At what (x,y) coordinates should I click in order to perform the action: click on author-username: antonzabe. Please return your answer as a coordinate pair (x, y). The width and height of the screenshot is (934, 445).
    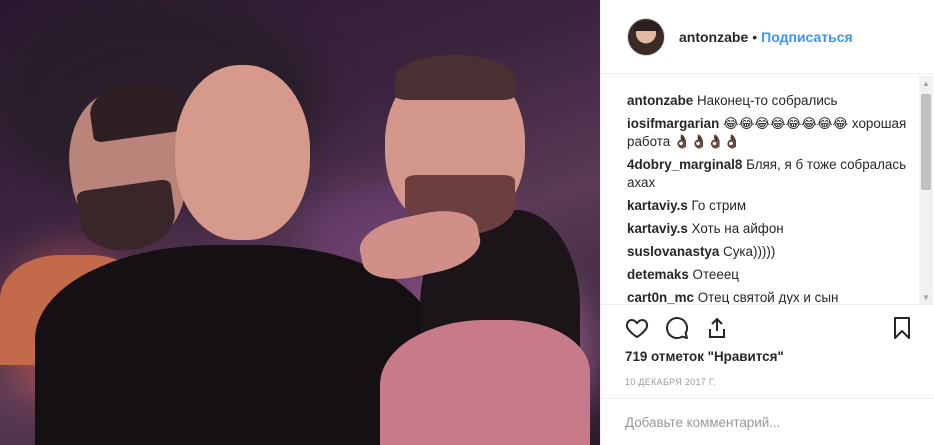
    Looking at the image, I should click on (713, 37).